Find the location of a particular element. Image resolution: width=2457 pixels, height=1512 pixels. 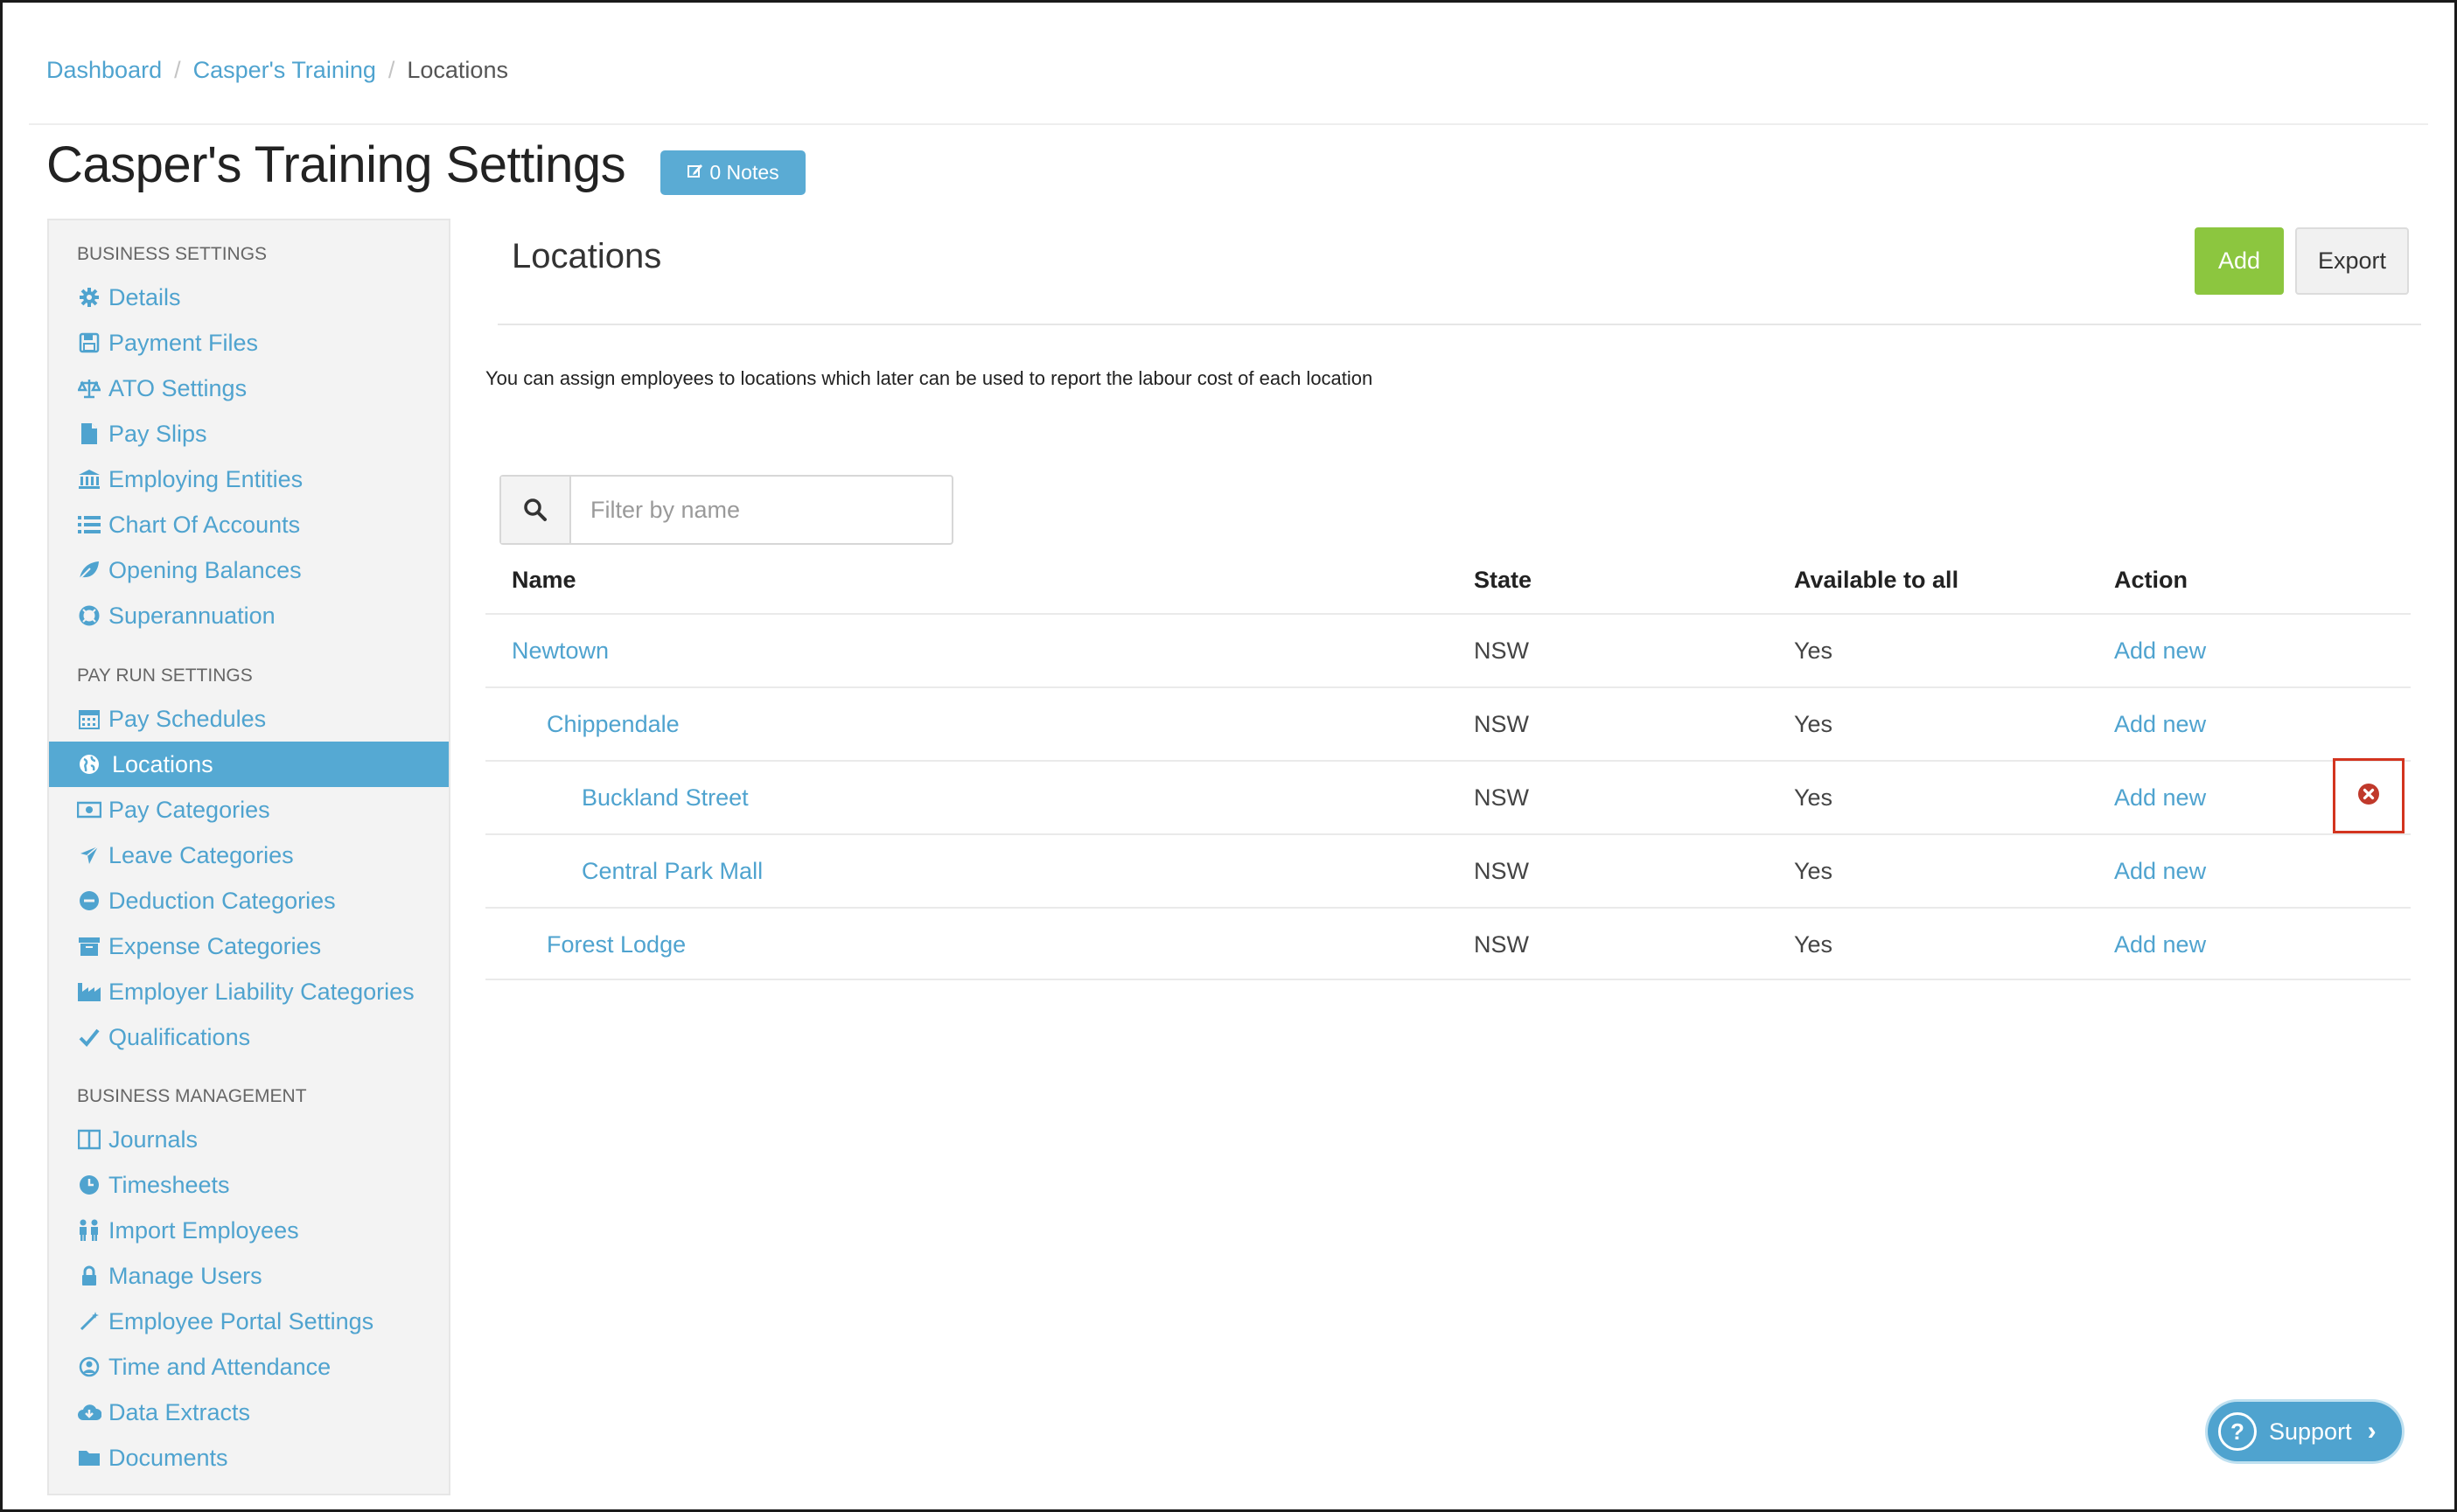

sidebar-item-label: Superannuation is located at coordinates (192, 615).